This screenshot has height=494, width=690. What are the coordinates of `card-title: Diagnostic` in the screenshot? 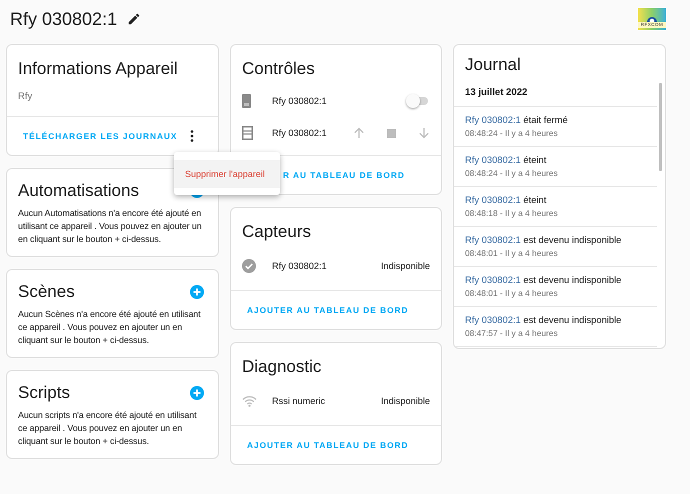 It's located at (281, 366).